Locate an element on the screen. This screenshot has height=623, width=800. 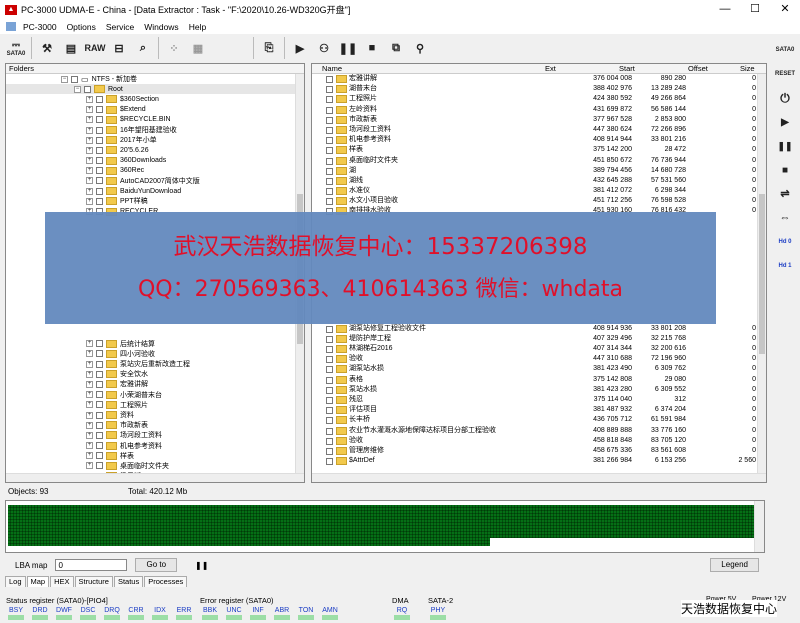
file-row: 湖泵站水损 381 423 490 6 309 762 0 is located at coordinates (539, 369).